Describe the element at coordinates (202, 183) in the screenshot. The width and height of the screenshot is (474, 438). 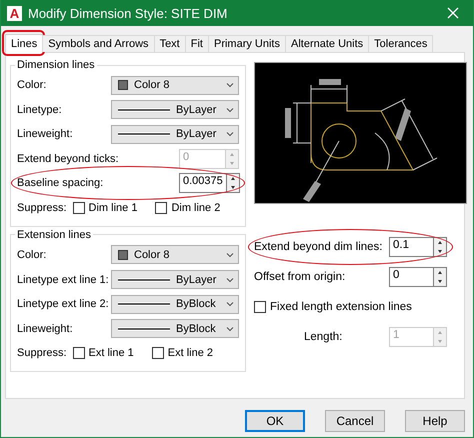
I see `number-field: 0.00375` at that location.